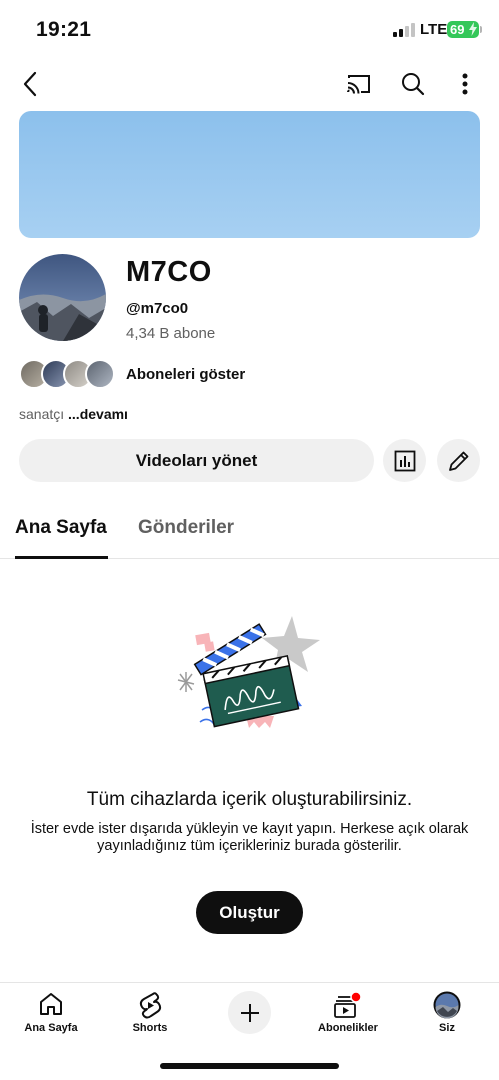  I want to click on nav-home: Ana Sayfa, so click(51, 1011).